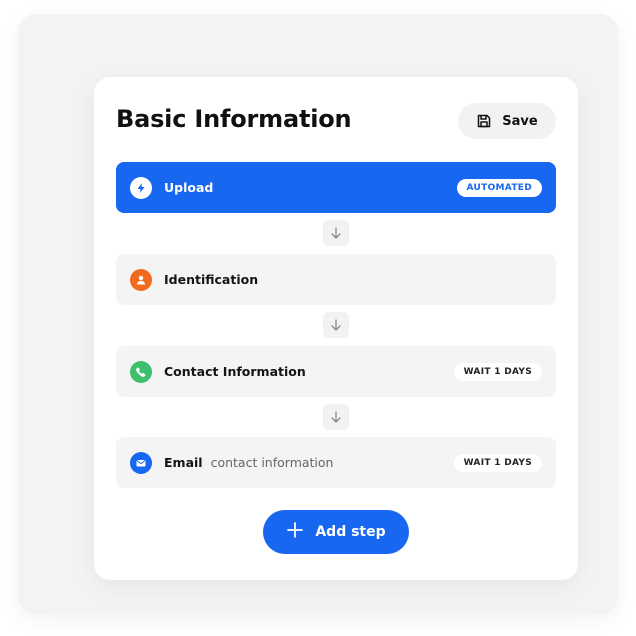 This screenshot has width=636, height=636. Describe the element at coordinates (484, 121) in the screenshot. I see `save-icon` at that location.